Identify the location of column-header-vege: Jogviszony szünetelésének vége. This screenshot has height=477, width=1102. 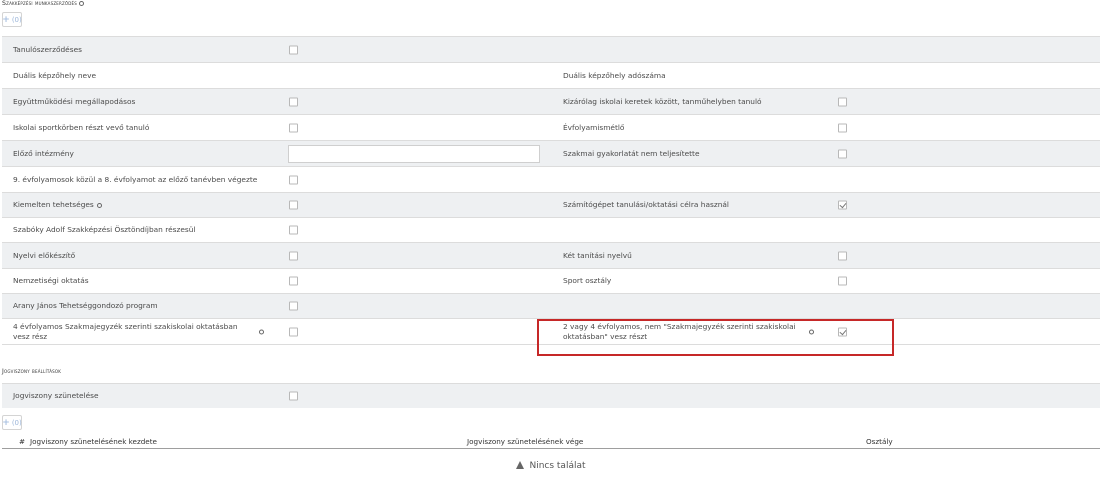
(525, 441).